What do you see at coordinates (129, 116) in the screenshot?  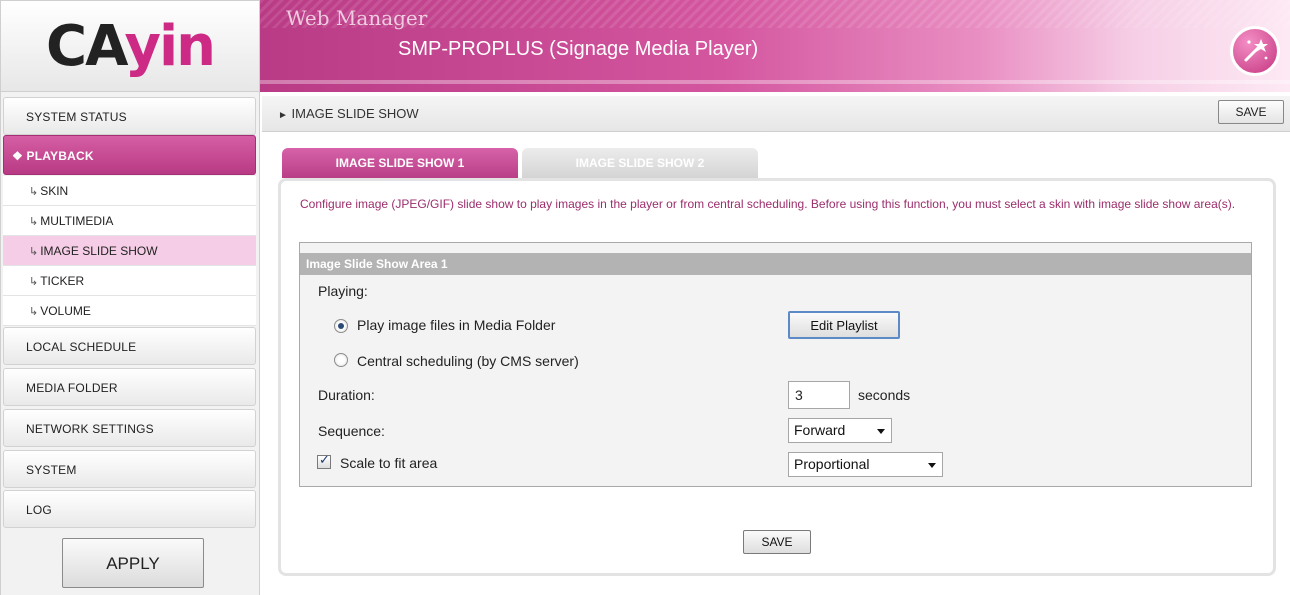 I see `sidebar-item-system-status: SYSTEM STATUS` at bounding box center [129, 116].